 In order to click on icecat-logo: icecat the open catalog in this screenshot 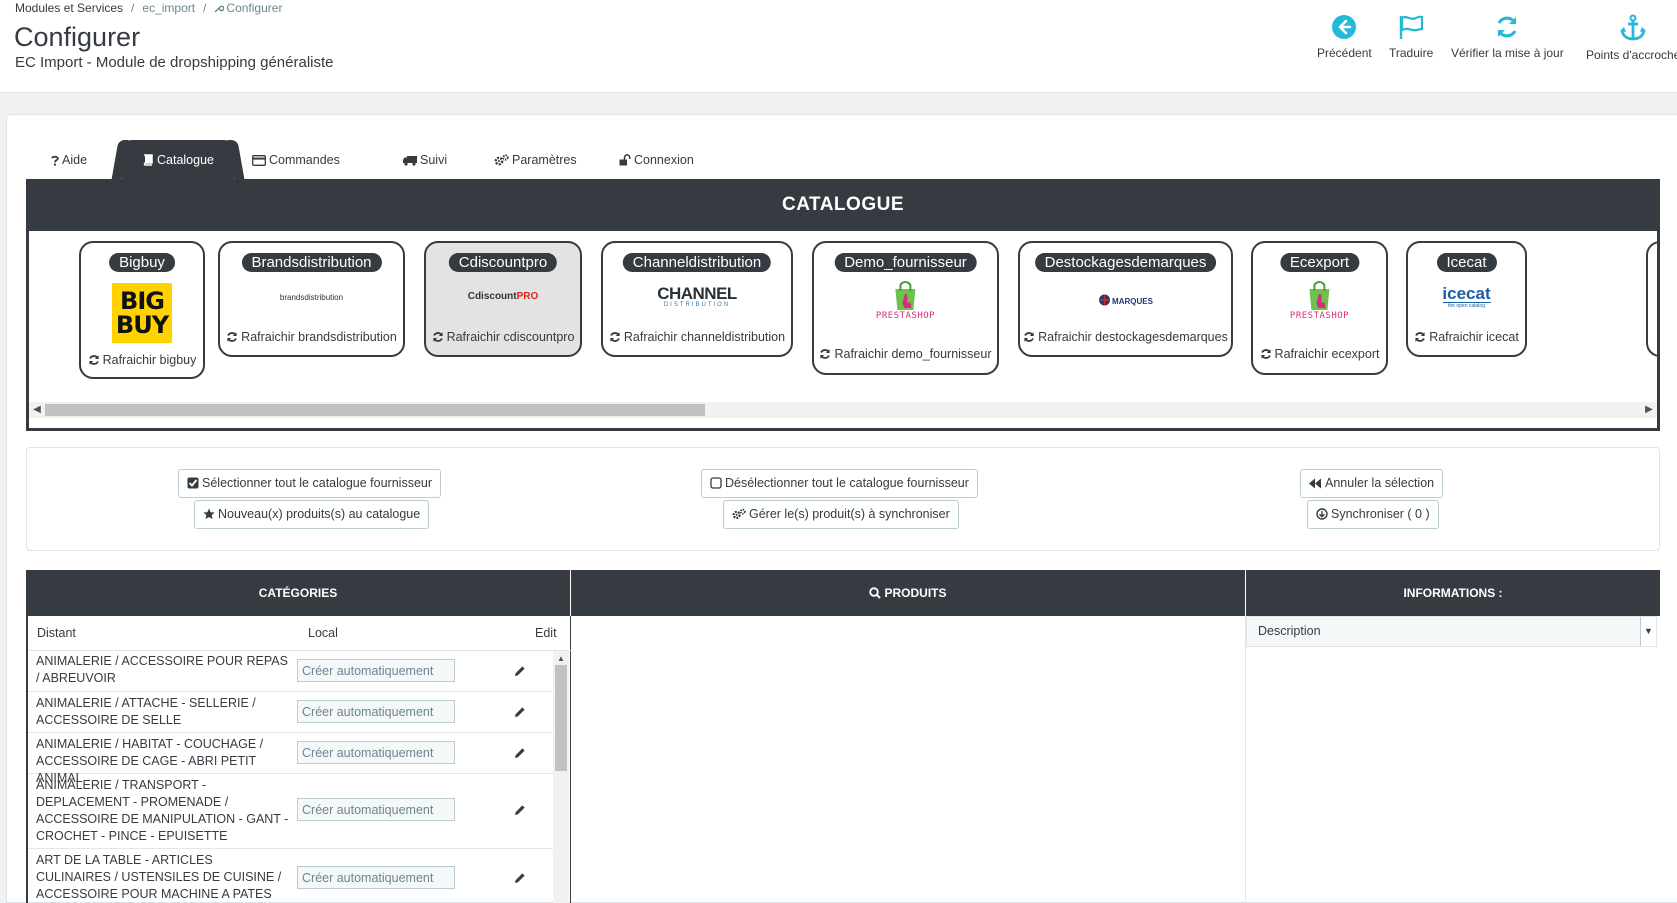, I will do `click(1466, 296)`.